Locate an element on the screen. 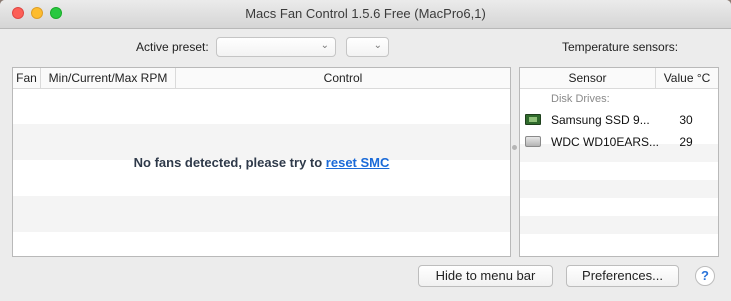 This screenshot has width=731, height=301. window-title: Macs Fan Control 1.5.6 Free (MacPro6,1) is located at coordinates (365, 13).